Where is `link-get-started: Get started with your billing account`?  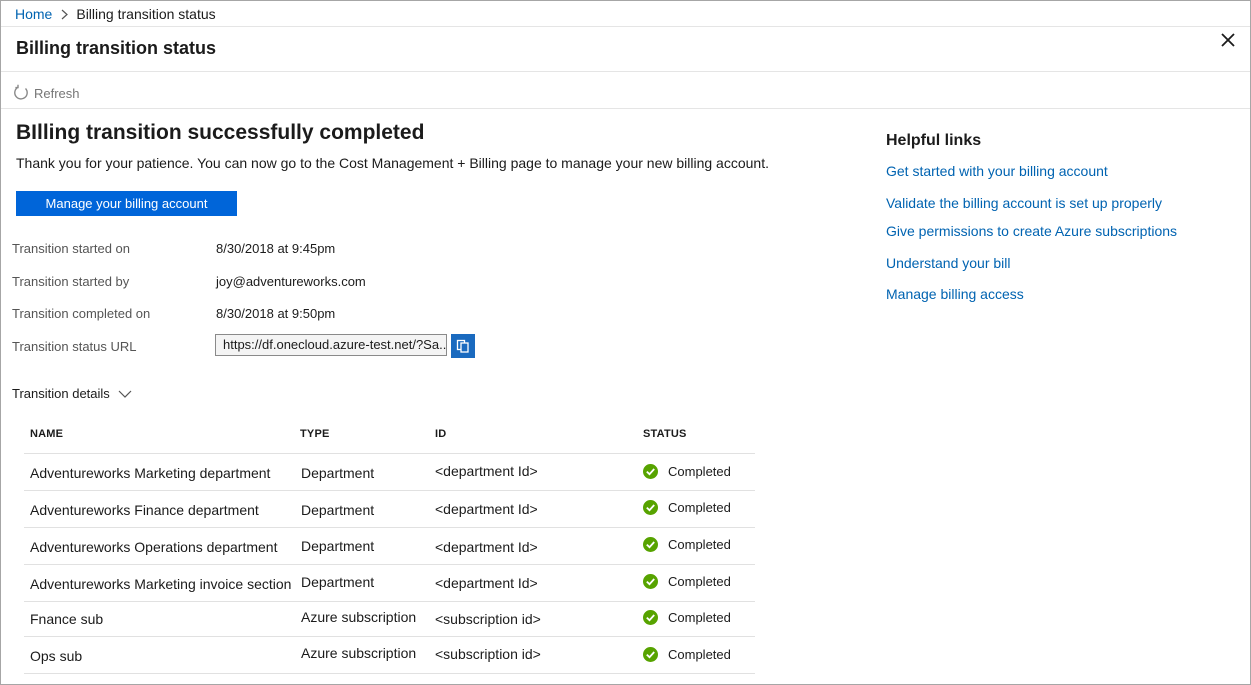
link-get-started: Get started with your billing account is located at coordinates (997, 171).